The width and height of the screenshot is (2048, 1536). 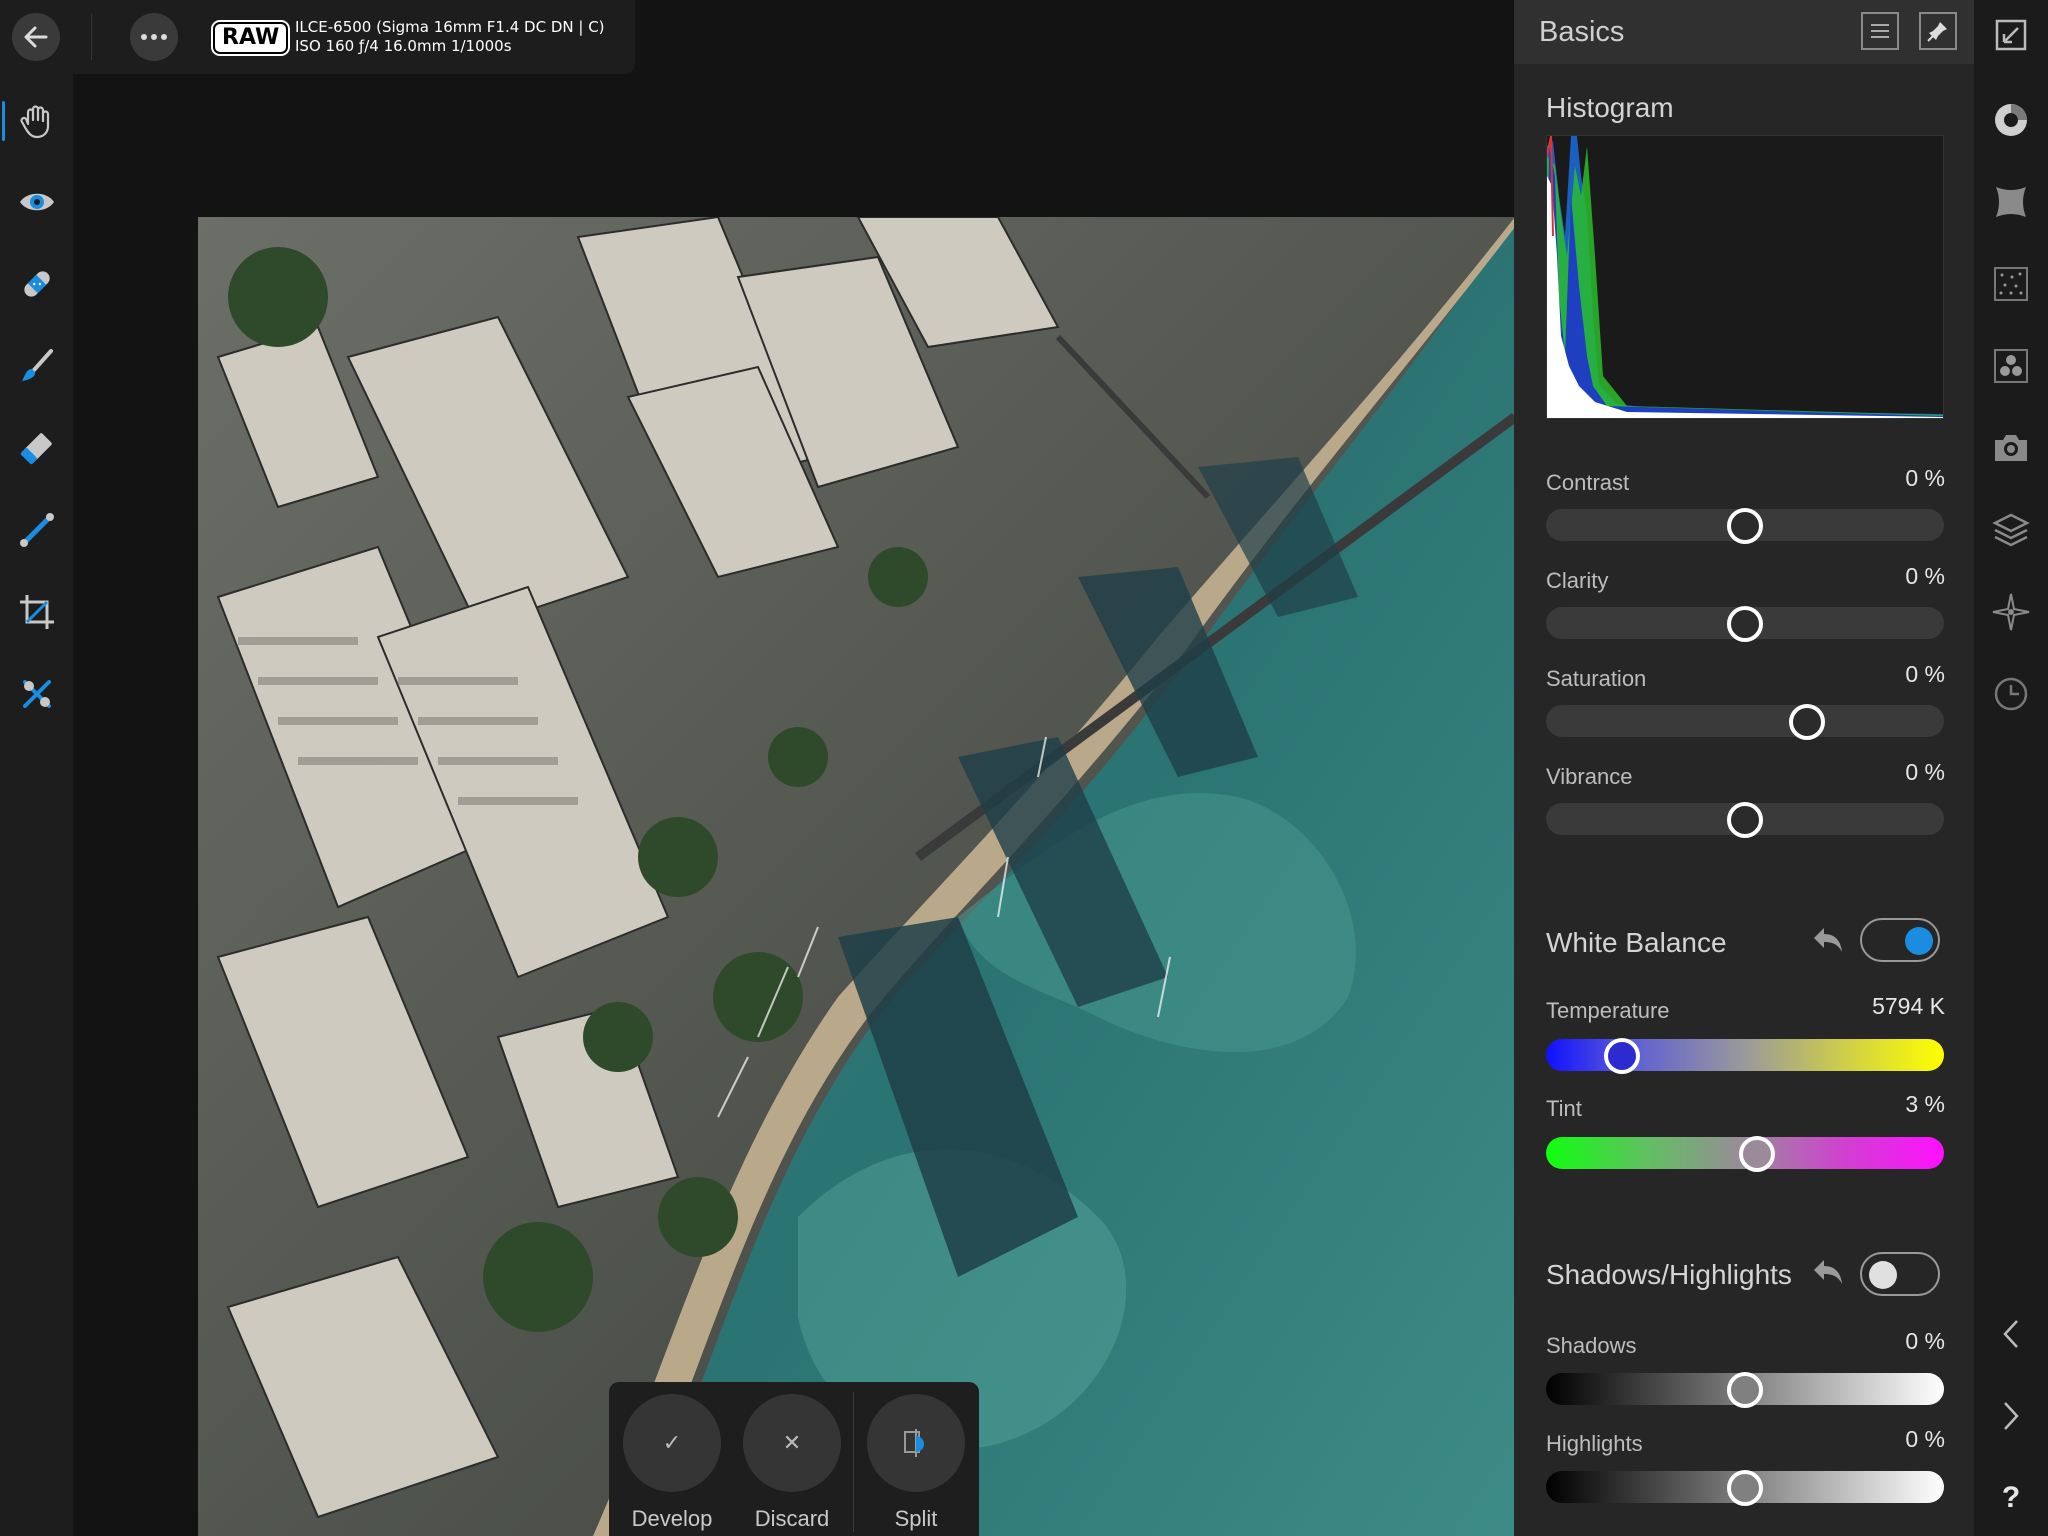 What do you see at coordinates (1610, 107) in the screenshot?
I see `histogram-title: Histogram` at bounding box center [1610, 107].